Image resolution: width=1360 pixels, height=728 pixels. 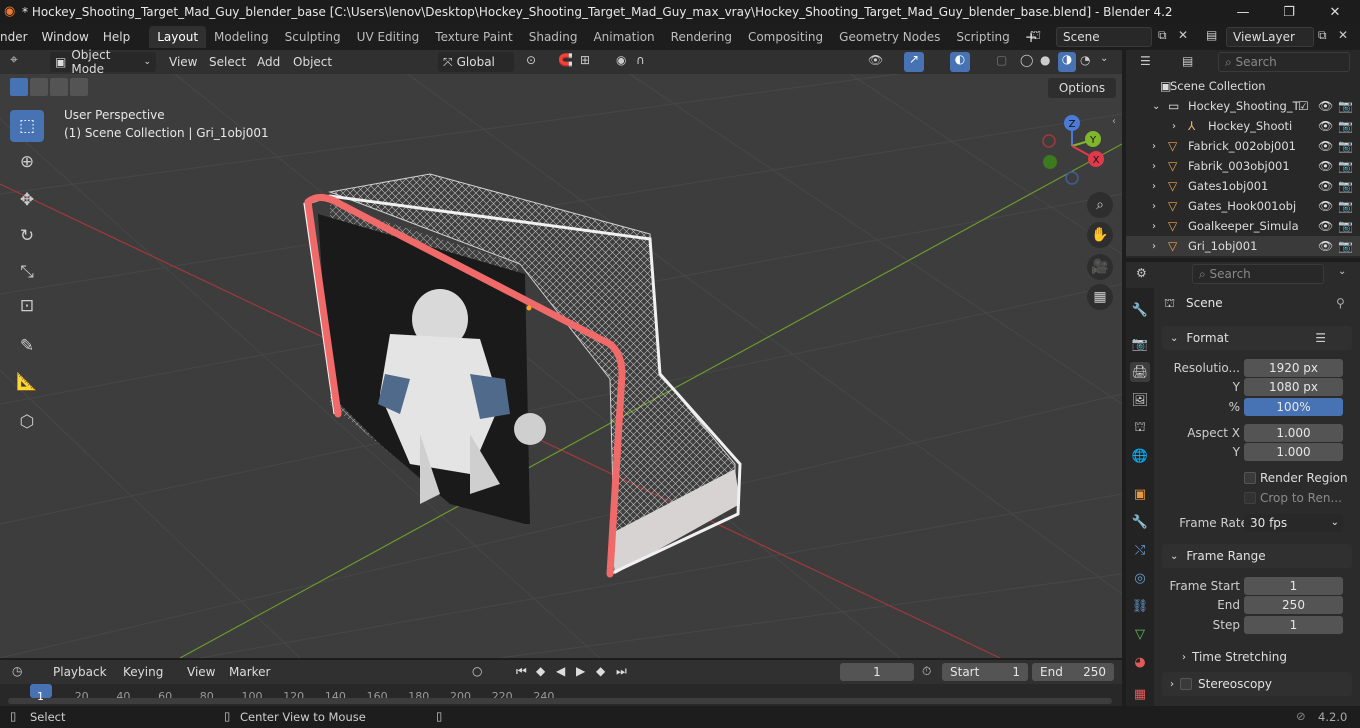 I want to click on render-region-checkbox, so click(x=1250, y=478).